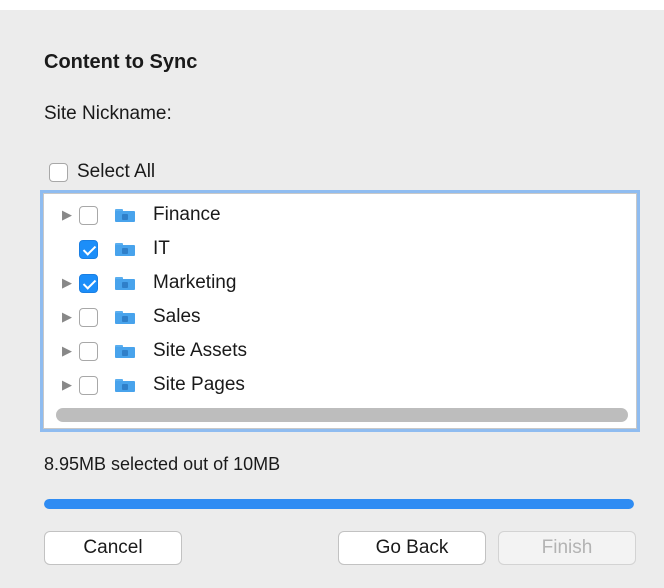  I want to click on tree-item-label: Finance, so click(187, 215).